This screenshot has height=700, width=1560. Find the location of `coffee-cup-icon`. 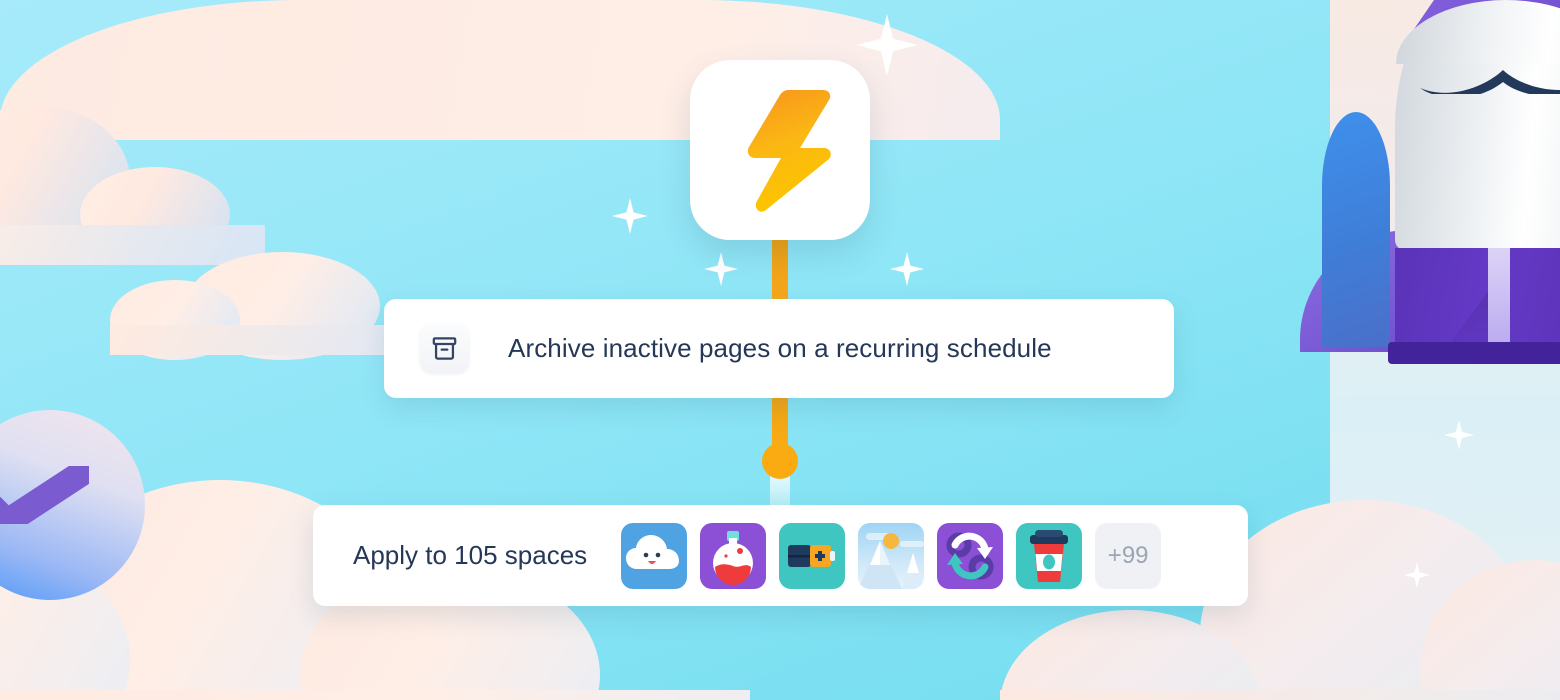

coffee-cup-icon is located at coordinates (1049, 555).